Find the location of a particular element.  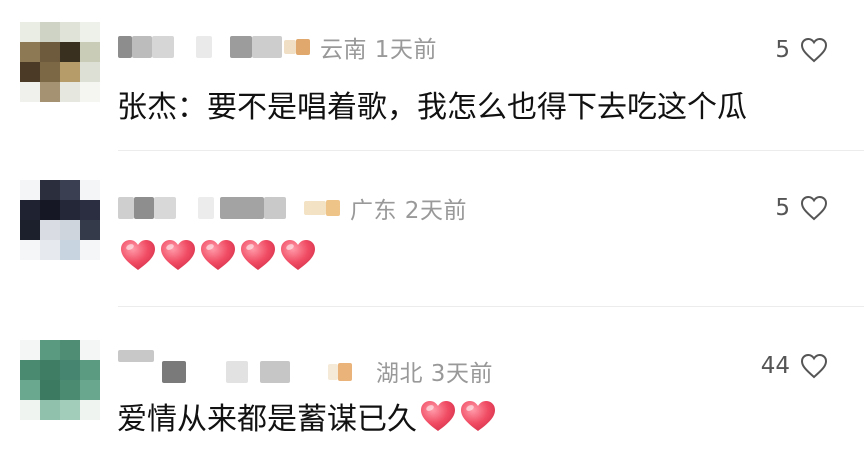

like-count: 44 is located at coordinates (775, 366).